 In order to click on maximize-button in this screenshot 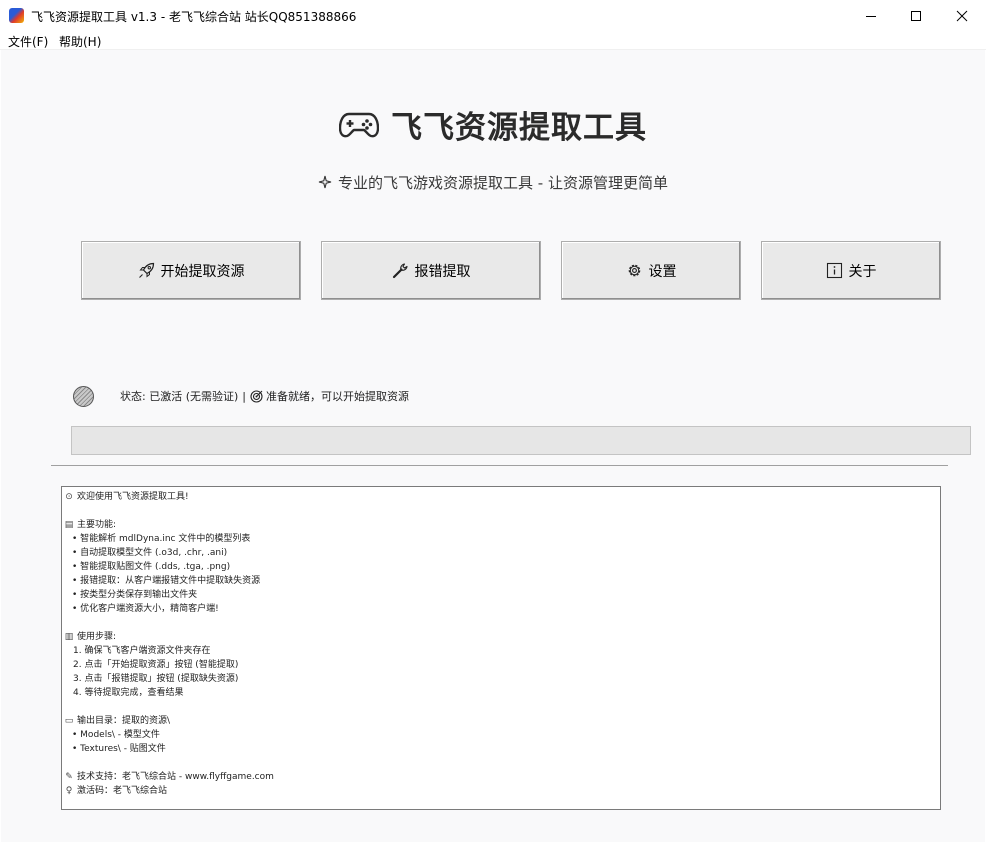, I will do `click(916, 15)`.